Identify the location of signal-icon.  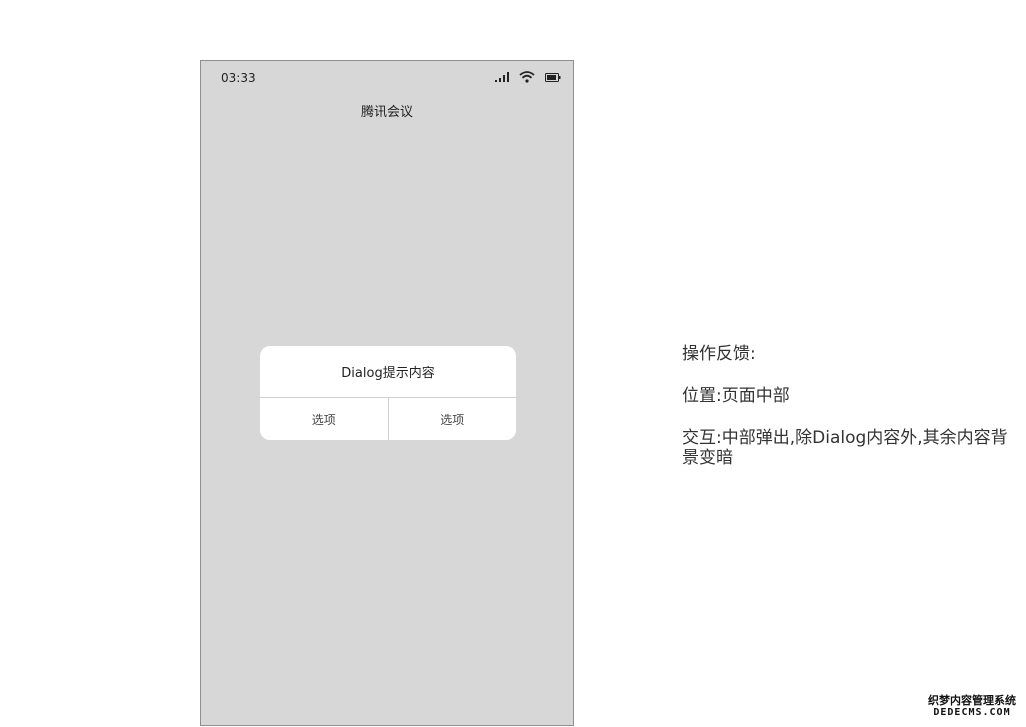
(502, 77).